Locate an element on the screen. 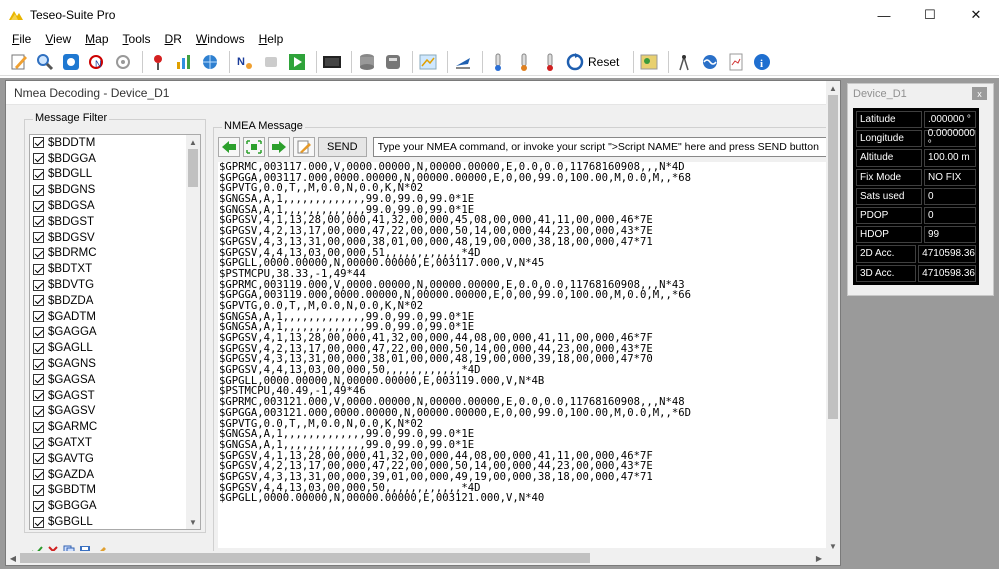  filter-item: $GAGGA is located at coordinates (115, 333).